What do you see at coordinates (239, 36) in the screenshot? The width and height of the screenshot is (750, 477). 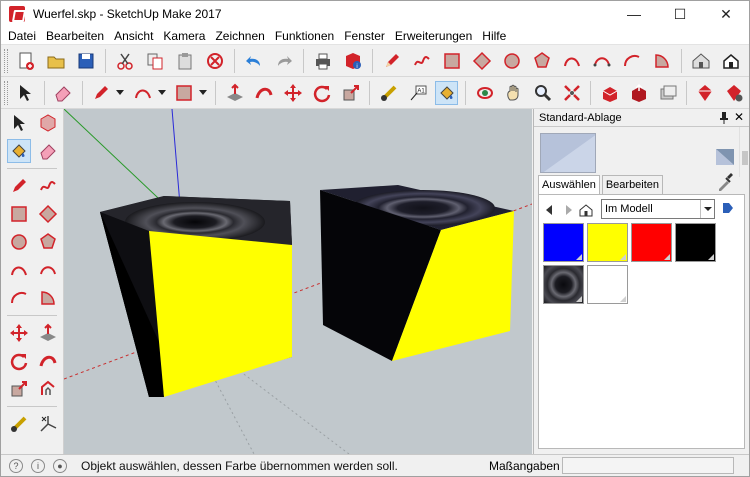 I see `menu-zeichnen: Zeichnen` at bounding box center [239, 36].